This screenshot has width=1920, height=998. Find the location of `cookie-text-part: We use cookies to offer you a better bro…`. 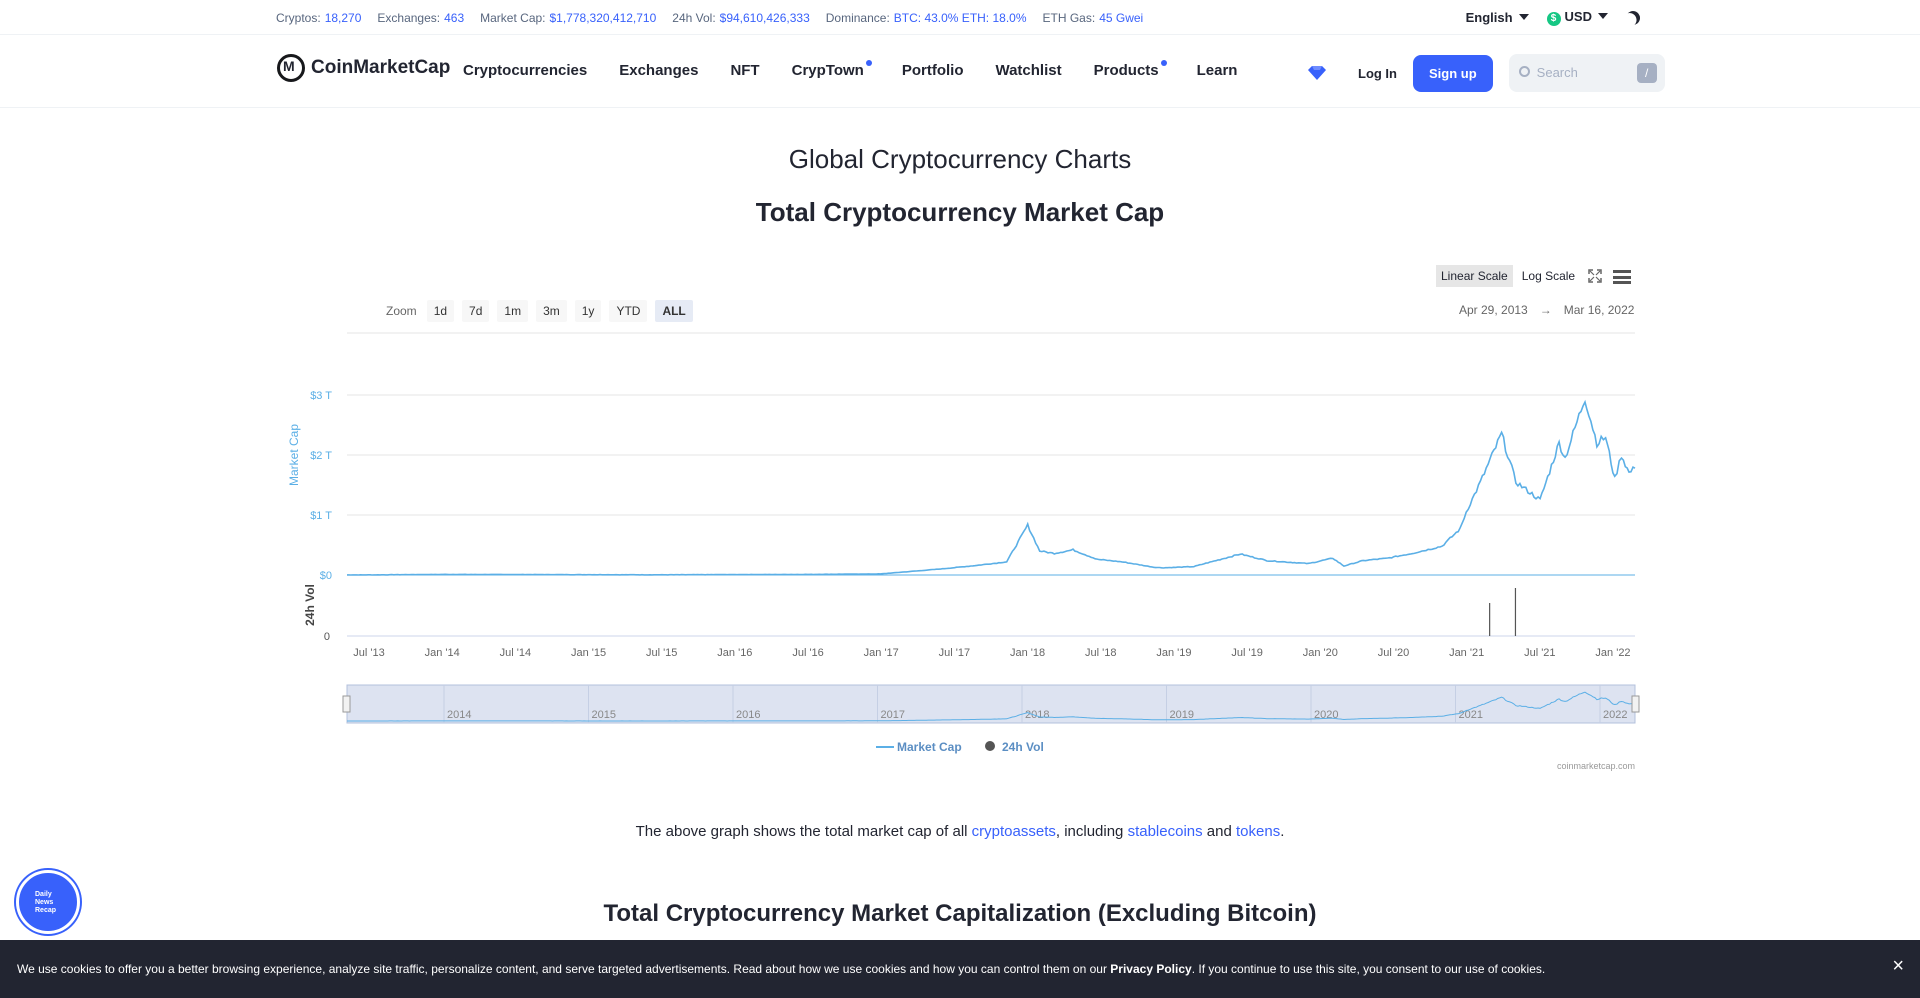

cookie-text-part: We use cookies to offer you a better bro… is located at coordinates (564, 969).